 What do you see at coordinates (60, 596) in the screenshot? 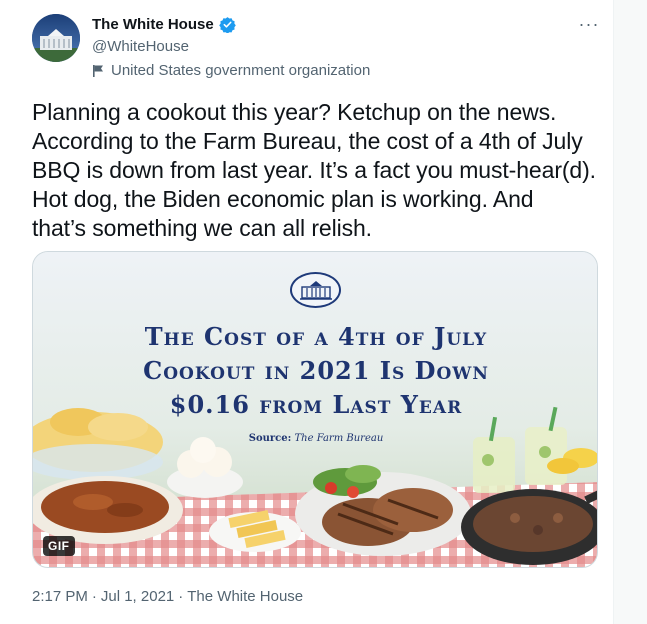
I see `tweet-time: 2:17 PM` at bounding box center [60, 596].